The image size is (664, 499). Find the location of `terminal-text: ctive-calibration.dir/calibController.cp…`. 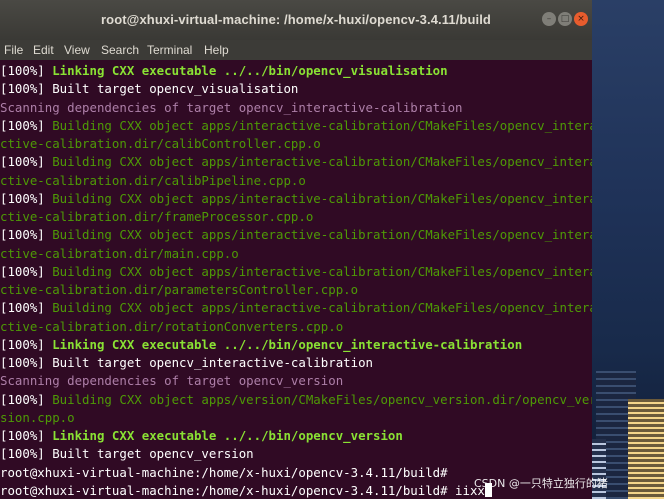

terminal-text: ctive-calibration.dir/calibController.cp… is located at coordinates (160, 143).